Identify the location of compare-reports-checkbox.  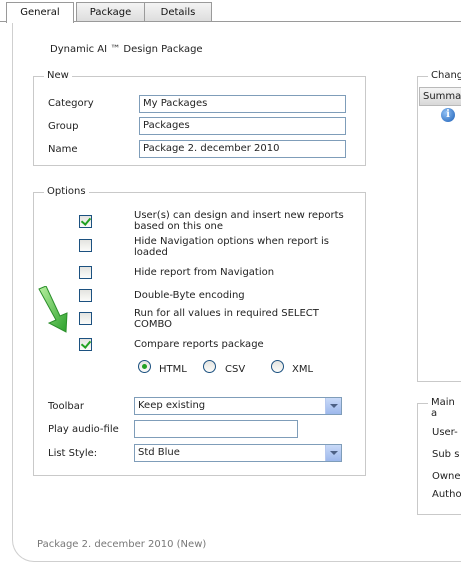
(85, 344).